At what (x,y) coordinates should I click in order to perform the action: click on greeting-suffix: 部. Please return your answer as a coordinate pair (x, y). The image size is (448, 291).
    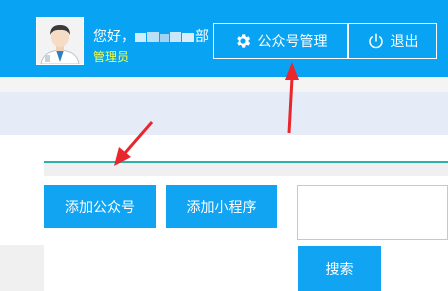
    Looking at the image, I should click on (202, 37).